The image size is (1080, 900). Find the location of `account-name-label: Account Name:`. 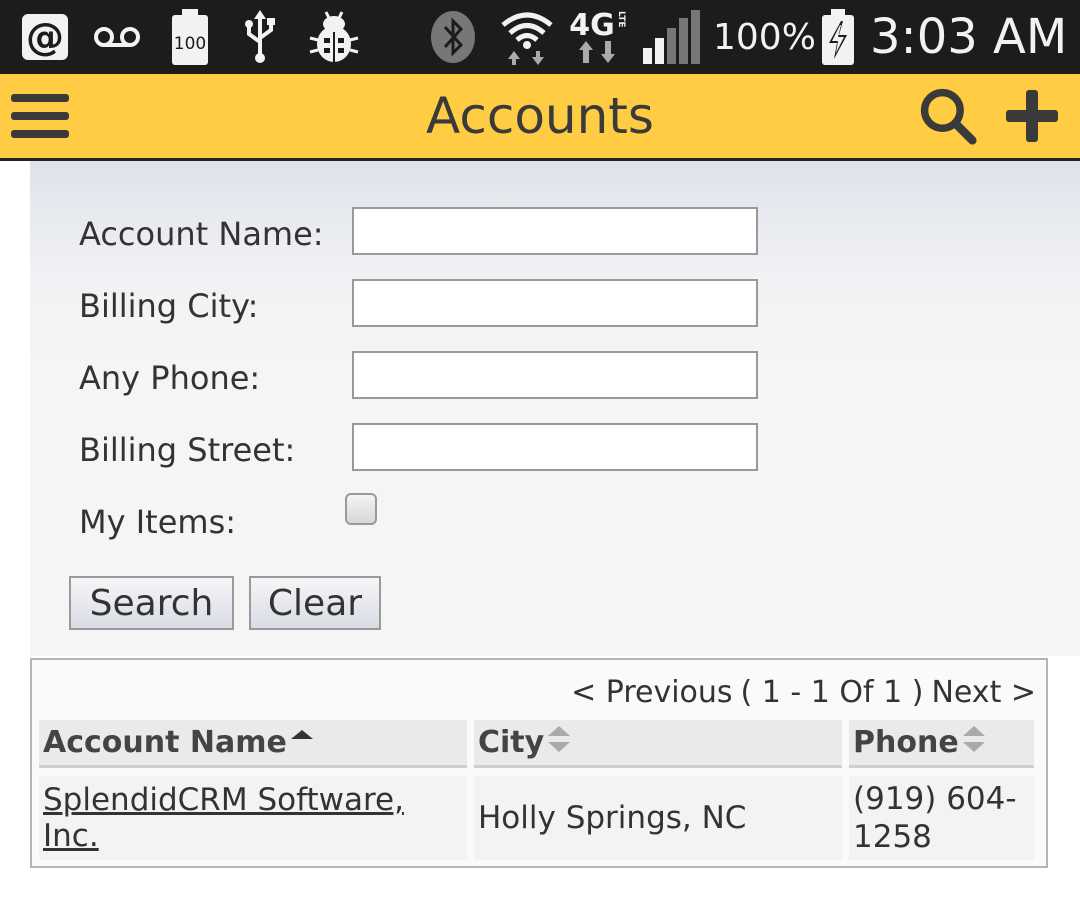

account-name-label: Account Name: is located at coordinates (201, 234).